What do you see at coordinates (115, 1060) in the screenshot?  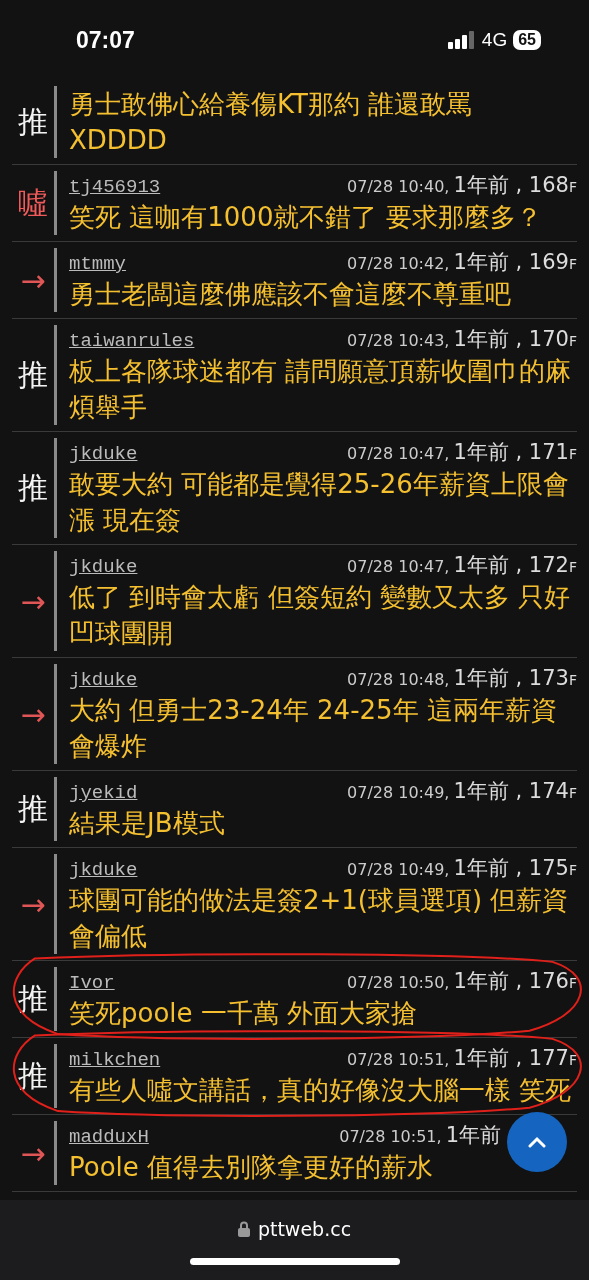 I see `username-link: milkchen` at bounding box center [115, 1060].